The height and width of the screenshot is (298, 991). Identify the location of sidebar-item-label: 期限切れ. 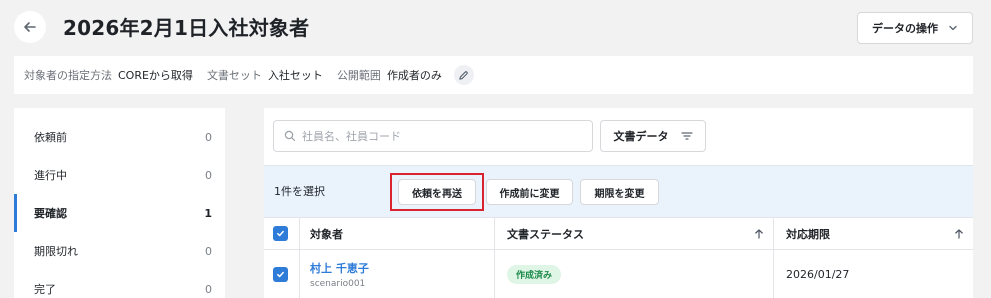
(56, 251).